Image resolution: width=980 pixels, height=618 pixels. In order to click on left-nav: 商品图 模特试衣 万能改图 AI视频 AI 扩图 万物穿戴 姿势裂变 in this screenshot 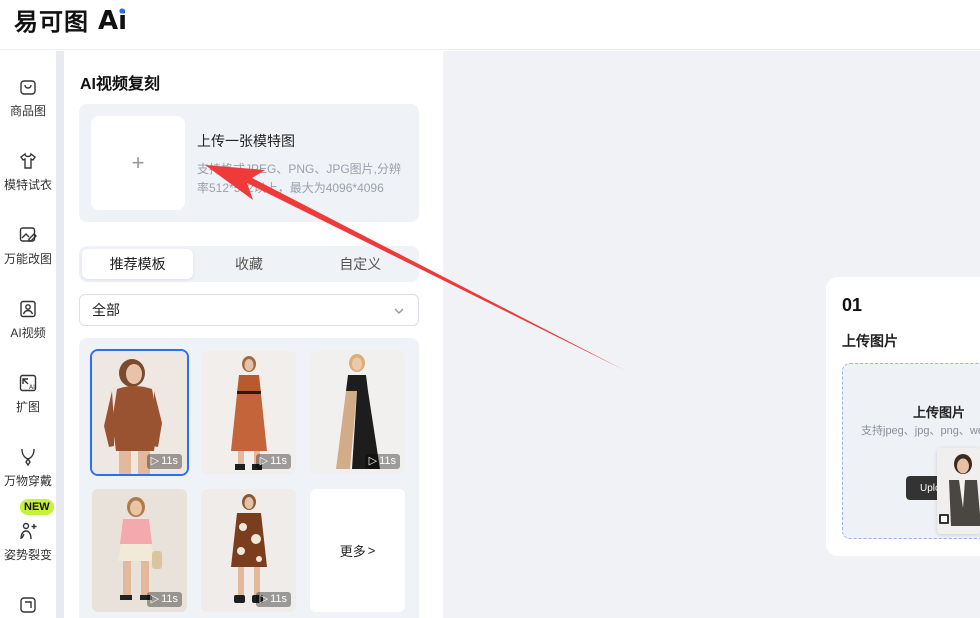, I will do `click(28, 334)`.